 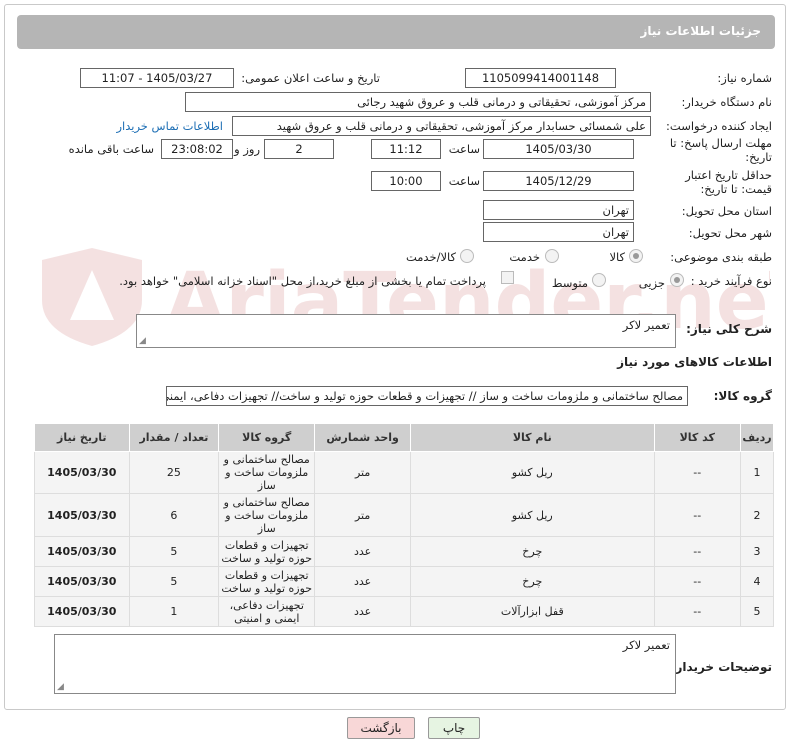 I want to click on need-number-label: شماره نیاز:, so click(x=744, y=78).